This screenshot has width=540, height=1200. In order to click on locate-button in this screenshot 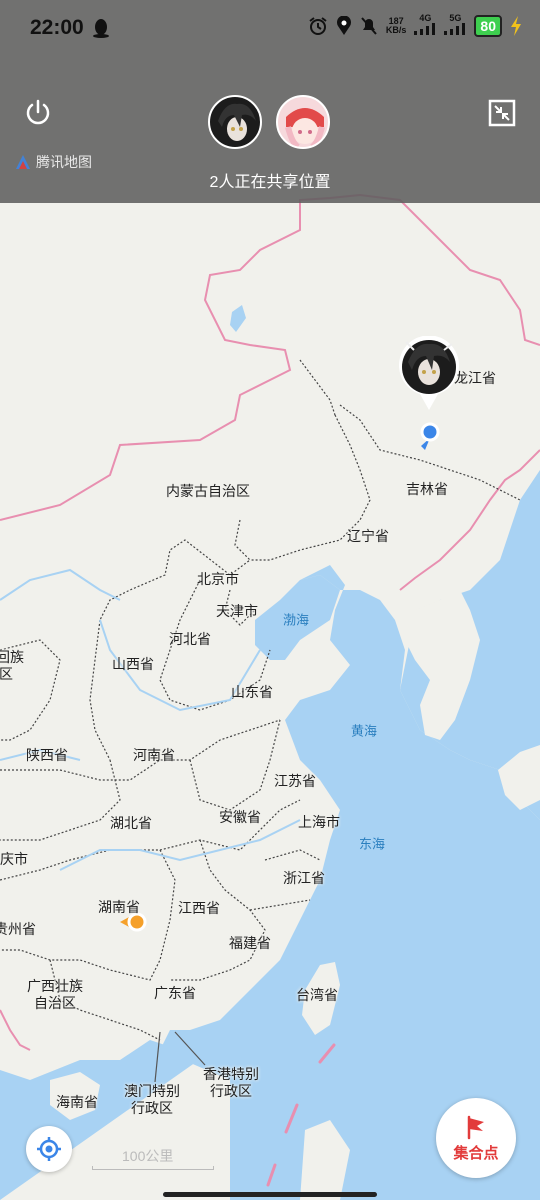, I will do `click(49, 1149)`.